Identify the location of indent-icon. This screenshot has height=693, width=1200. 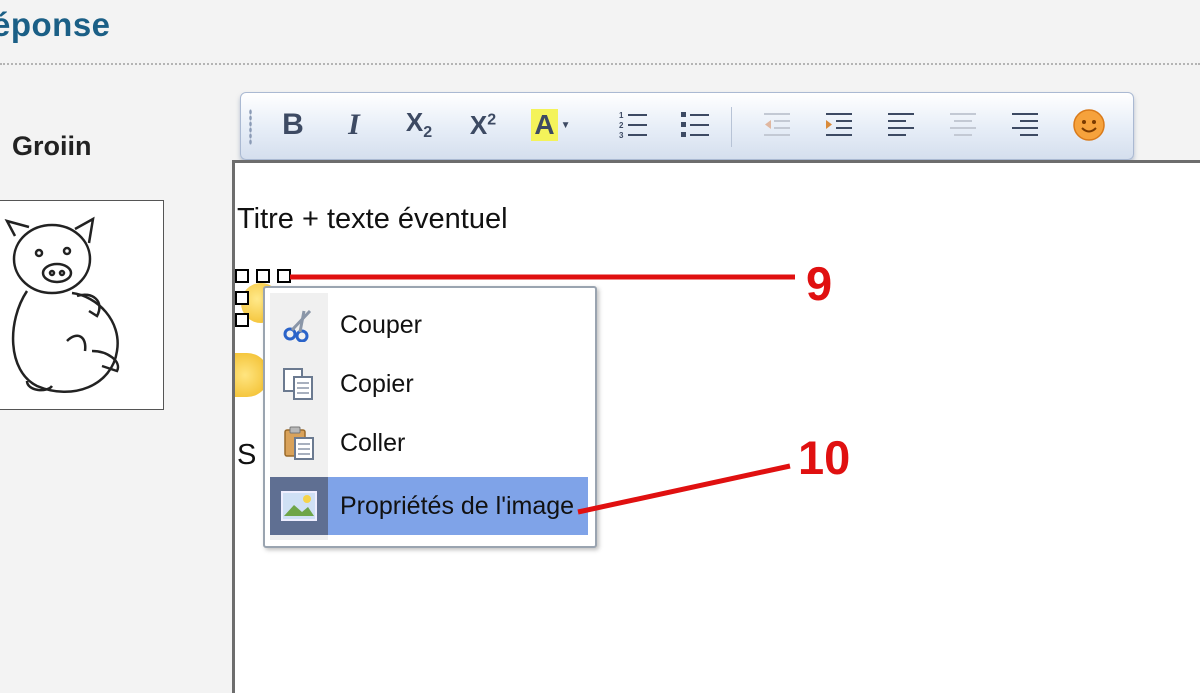
(839, 124).